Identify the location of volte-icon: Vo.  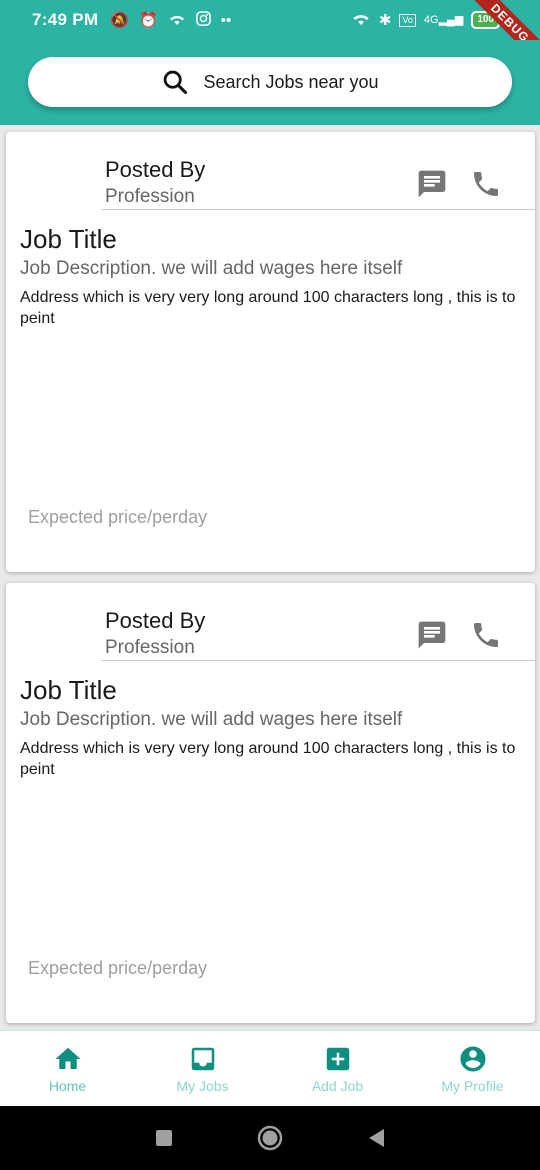
(407, 20).